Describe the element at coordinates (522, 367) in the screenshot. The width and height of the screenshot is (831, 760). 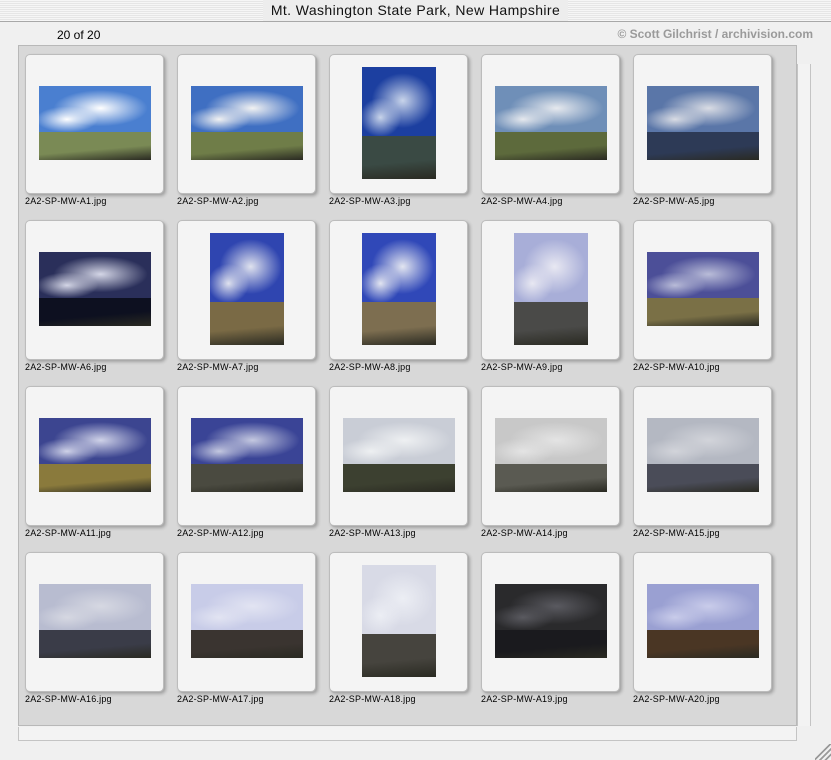
I see `thumbnail-filename: 2A2-SP-MW-A9.jpg` at that location.